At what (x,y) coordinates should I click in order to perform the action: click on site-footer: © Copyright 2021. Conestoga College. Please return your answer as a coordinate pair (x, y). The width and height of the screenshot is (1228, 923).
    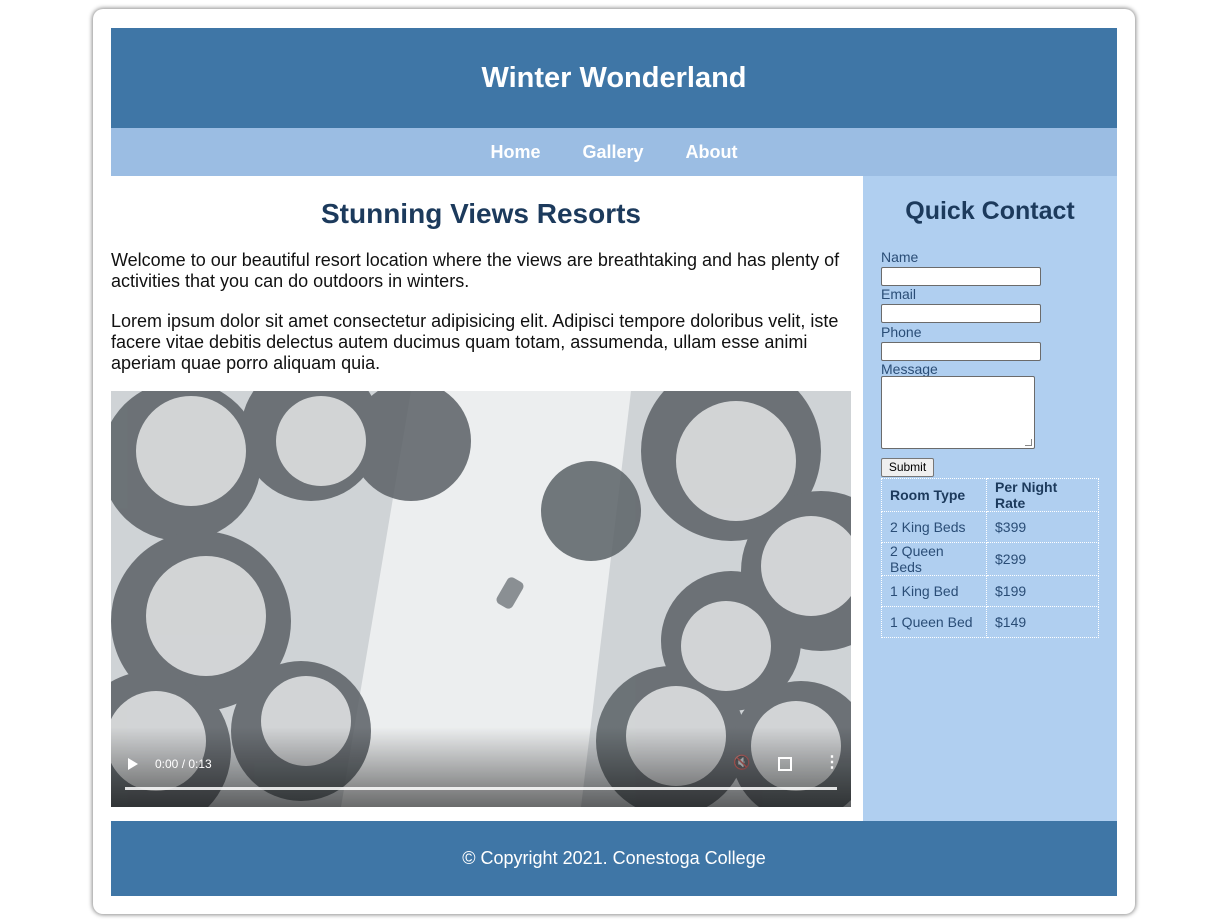
    Looking at the image, I should click on (614, 858).